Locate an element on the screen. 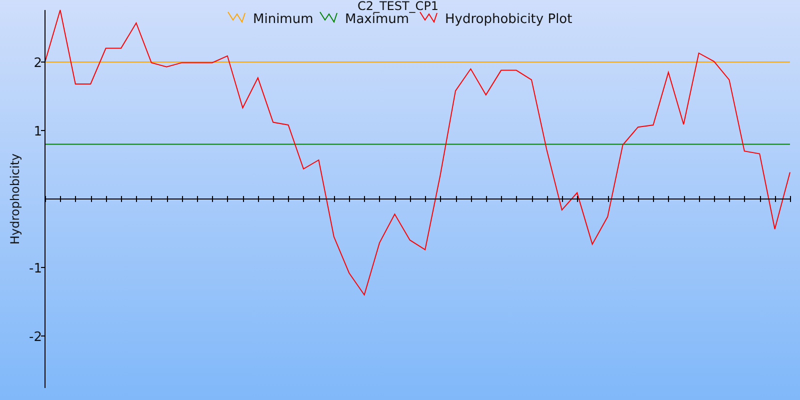  legend-label: Hydrophobicity Plot is located at coordinates (508, 19).